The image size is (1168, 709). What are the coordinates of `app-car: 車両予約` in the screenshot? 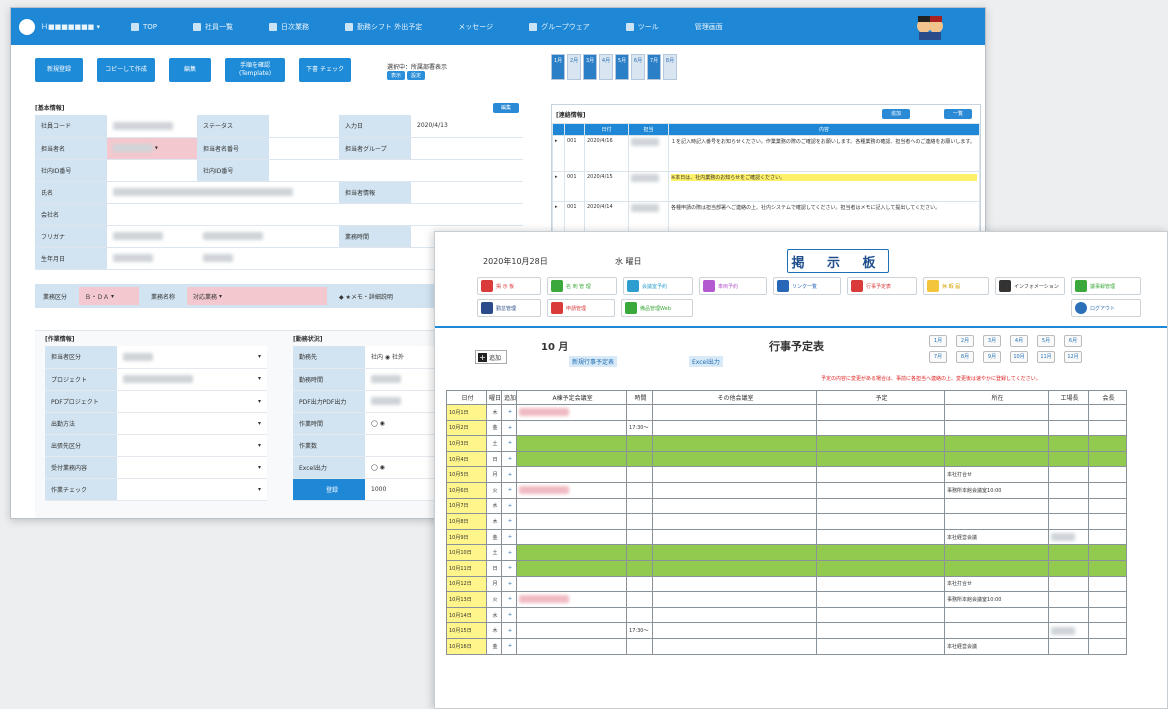 It's located at (733, 286).